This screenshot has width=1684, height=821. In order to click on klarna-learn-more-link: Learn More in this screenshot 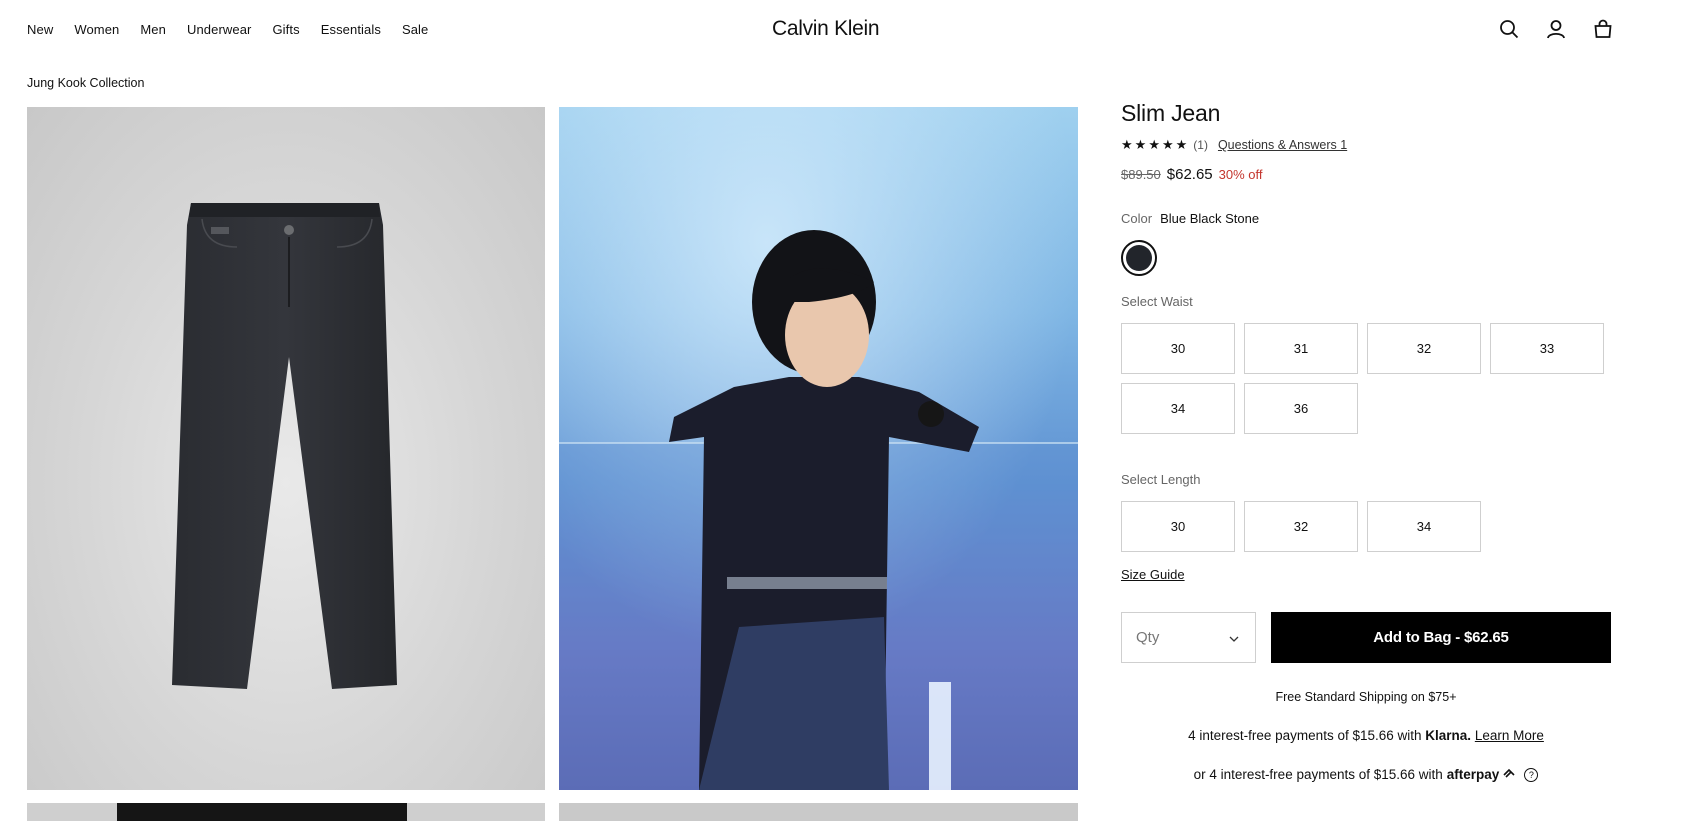, I will do `click(1509, 735)`.